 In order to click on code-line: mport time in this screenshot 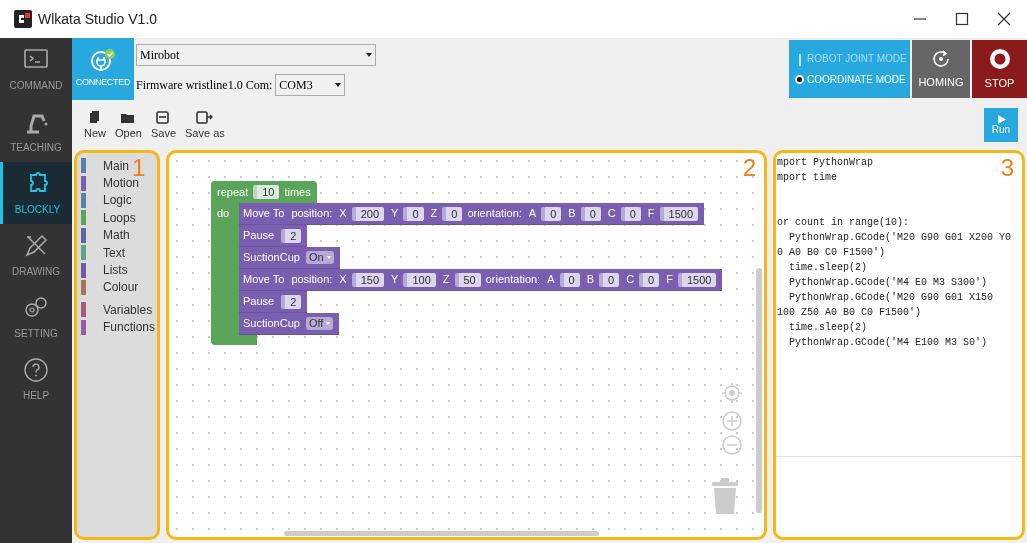, I will do `click(806, 178)`.